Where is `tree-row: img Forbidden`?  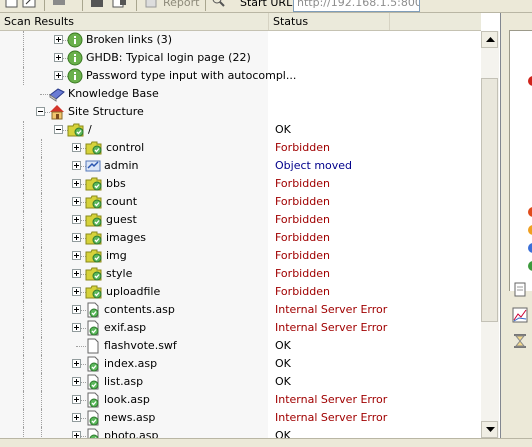 tree-row: img Forbidden is located at coordinates (240, 256).